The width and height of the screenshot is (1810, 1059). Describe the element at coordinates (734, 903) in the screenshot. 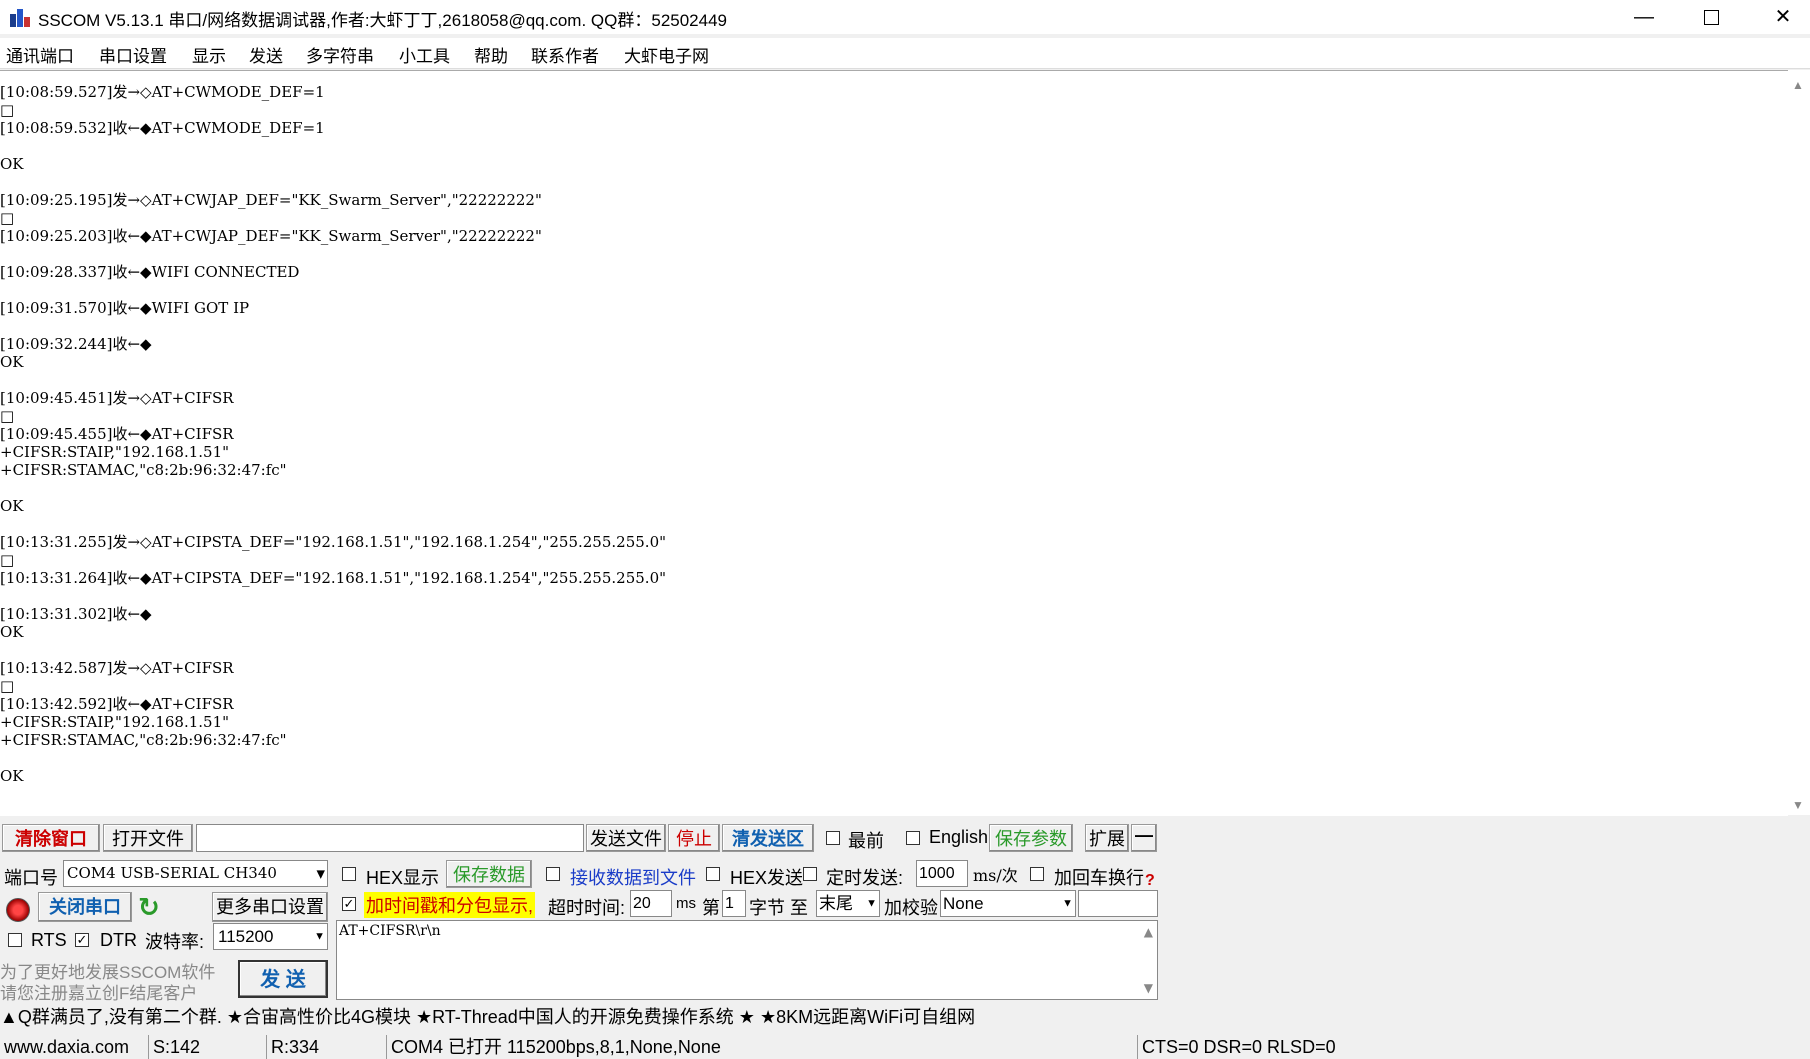

I see `nth-input: 1` at that location.